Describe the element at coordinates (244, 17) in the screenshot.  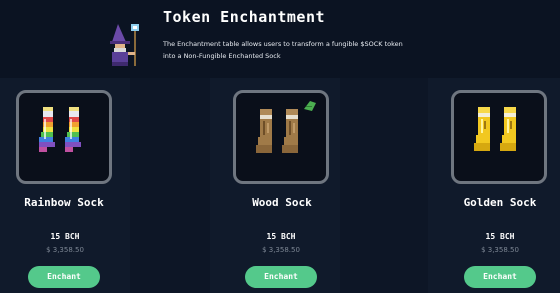
I see `page-title: Token Enchantment` at that location.